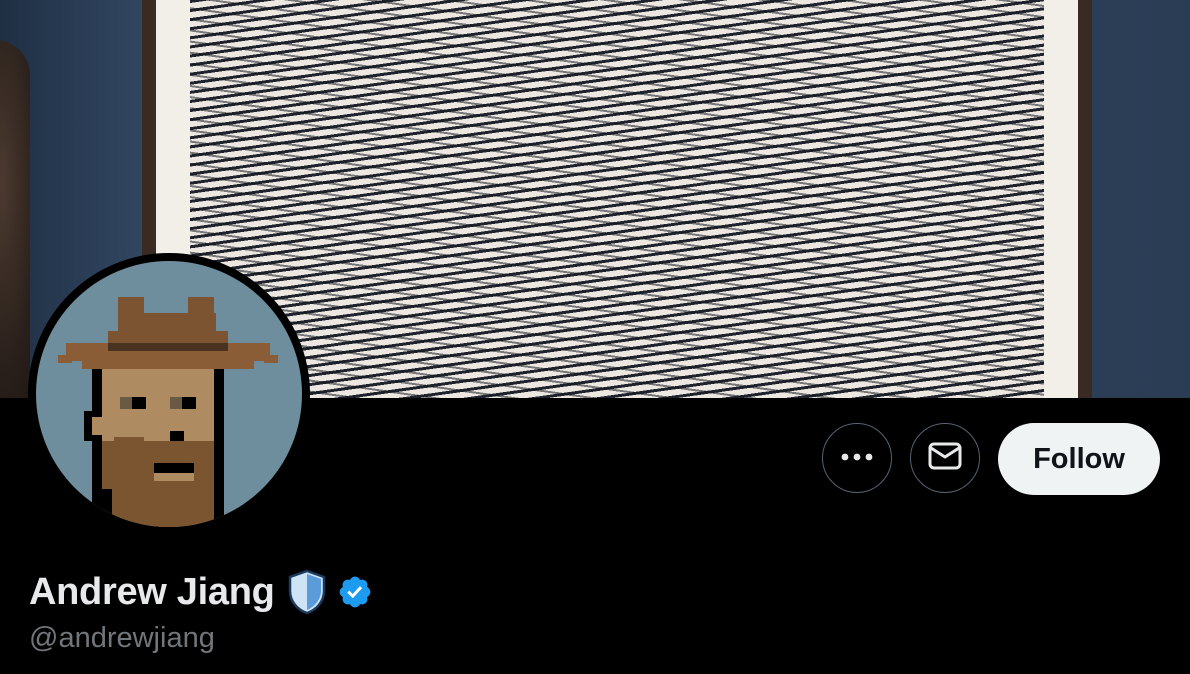 The image size is (1190, 674). I want to click on name-row: Andrew Jiang, so click(201, 592).